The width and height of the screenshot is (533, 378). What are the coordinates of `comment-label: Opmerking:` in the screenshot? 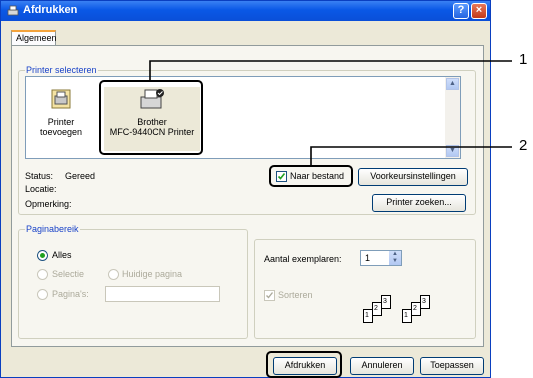 It's located at (48, 204).